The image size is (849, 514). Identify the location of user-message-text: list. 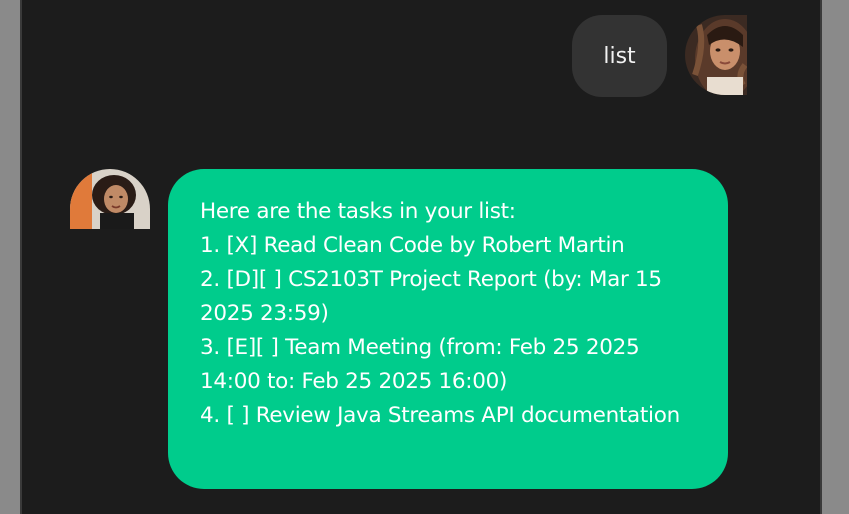
(619, 56).